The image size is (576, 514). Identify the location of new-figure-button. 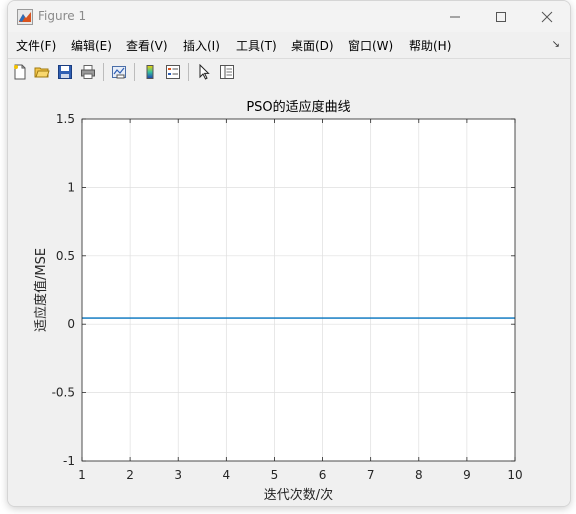
(20, 72).